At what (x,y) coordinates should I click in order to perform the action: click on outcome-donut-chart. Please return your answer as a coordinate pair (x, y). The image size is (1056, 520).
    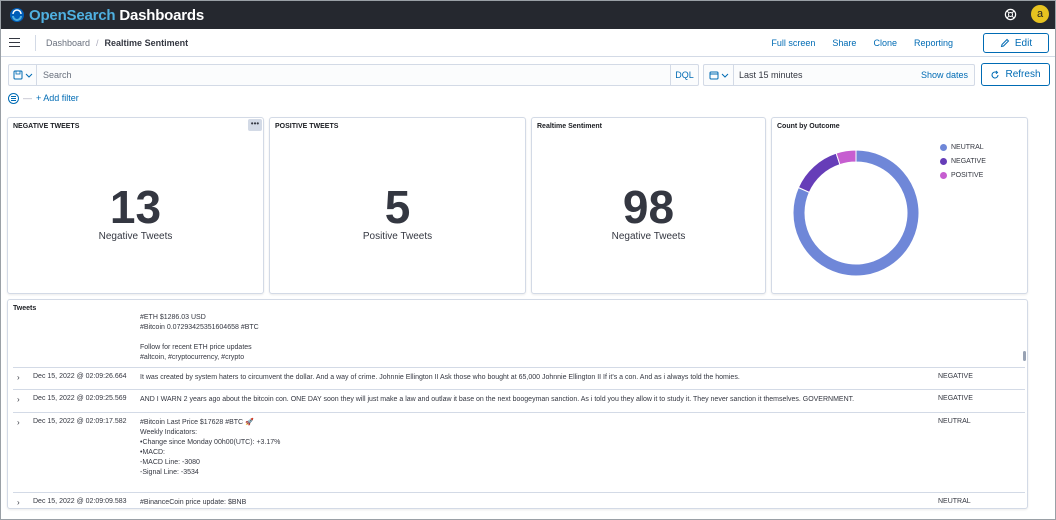
    Looking at the image, I should click on (856, 213).